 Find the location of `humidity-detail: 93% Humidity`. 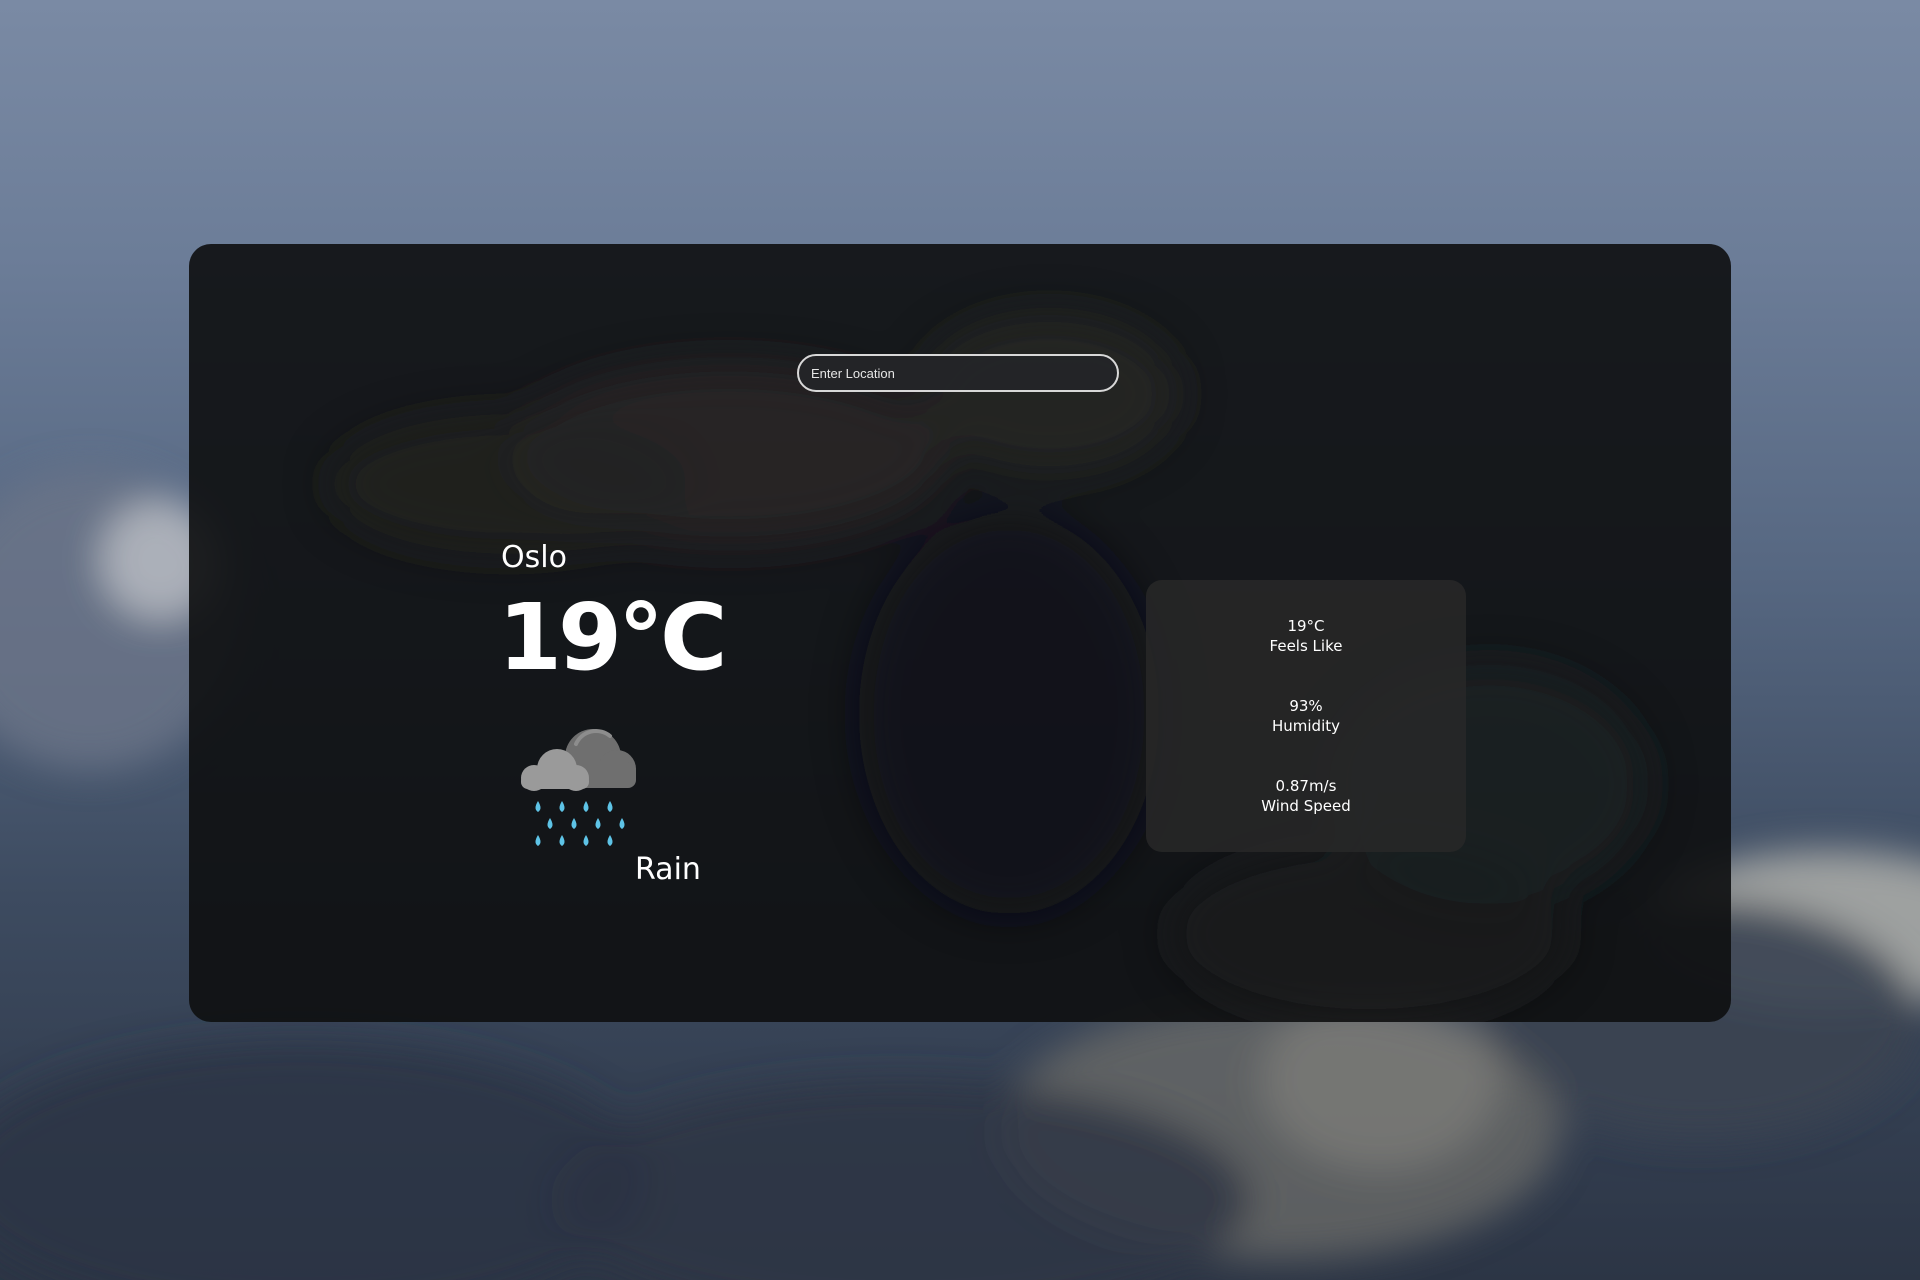

humidity-detail: 93% Humidity is located at coordinates (1306, 716).